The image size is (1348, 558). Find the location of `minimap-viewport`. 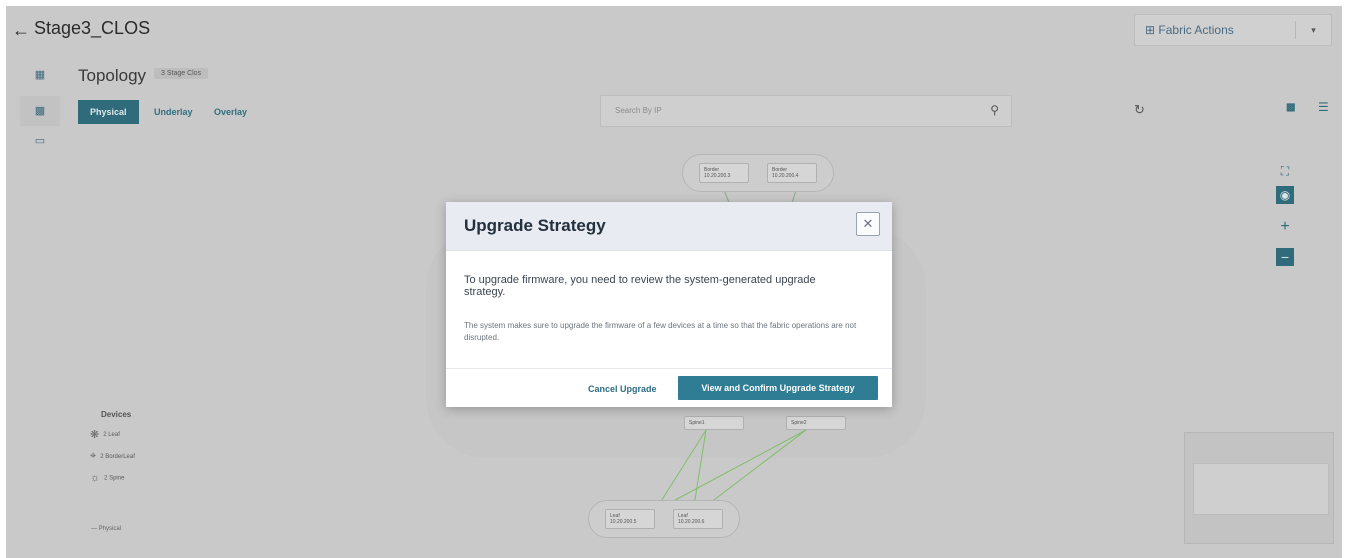

minimap-viewport is located at coordinates (1261, 489).